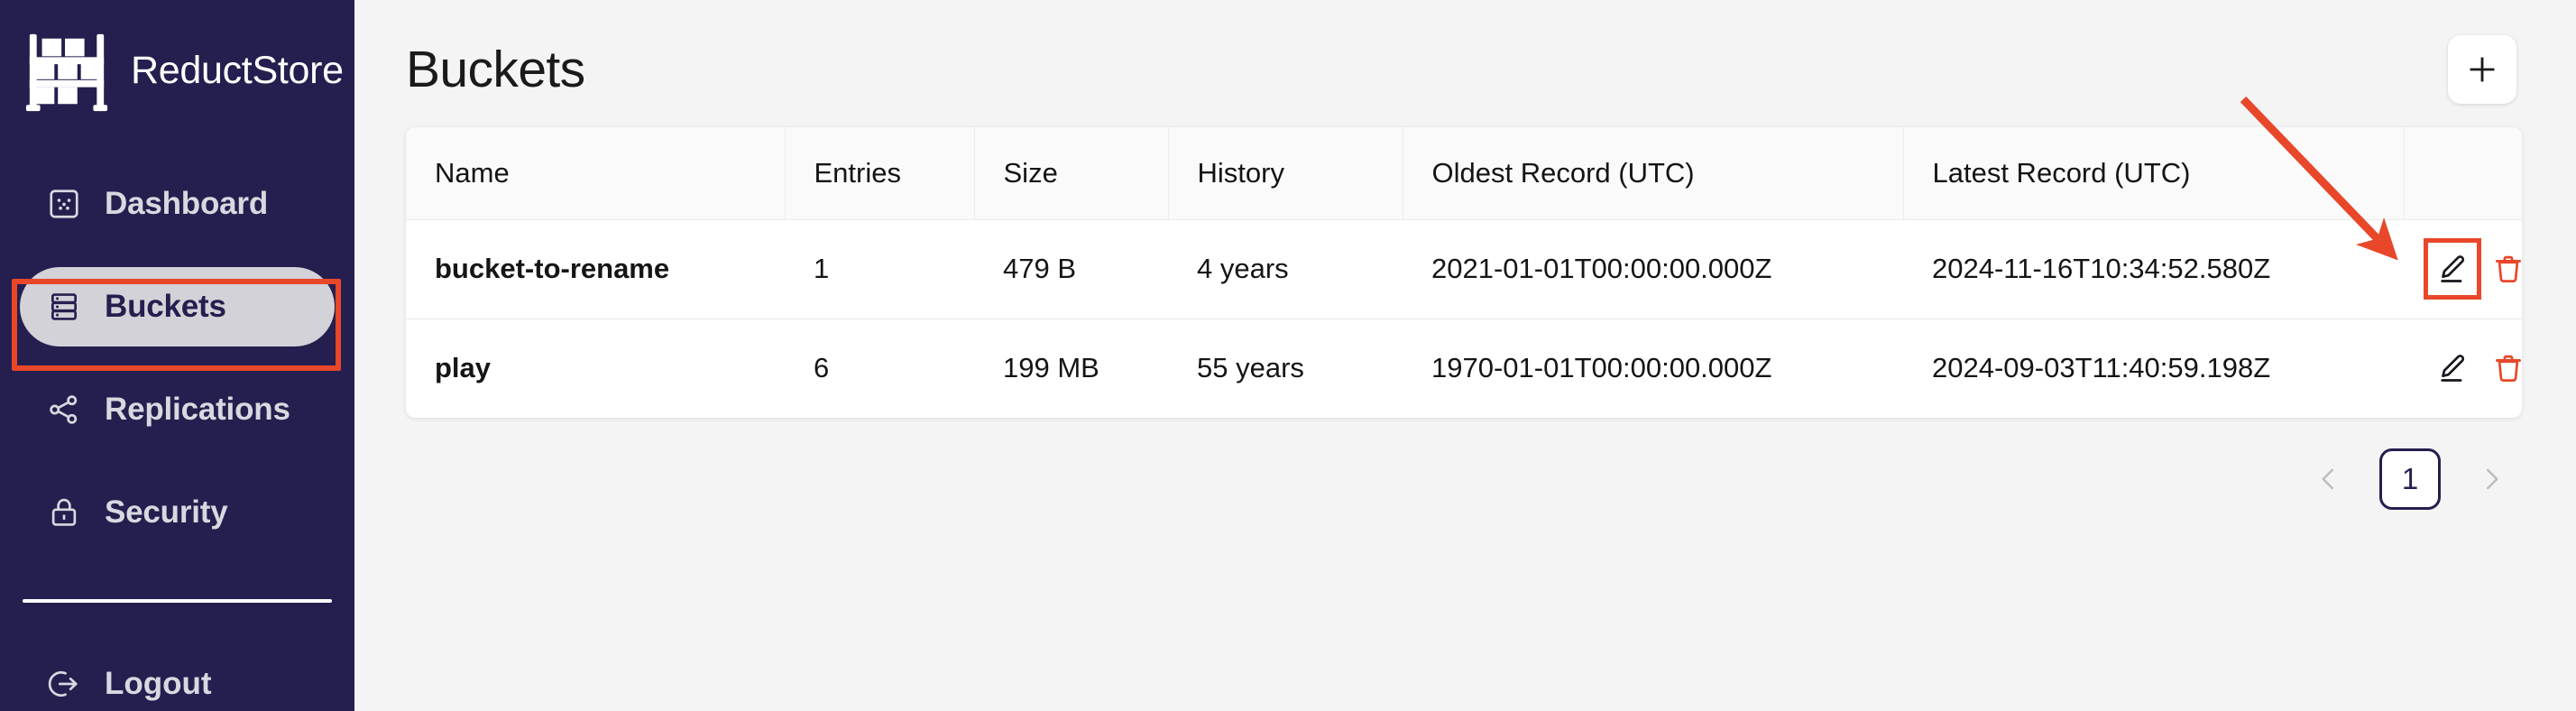  Describe the element at coordinates (1285, 173) in the screenshot. I see `column-header-history: History` at that location.